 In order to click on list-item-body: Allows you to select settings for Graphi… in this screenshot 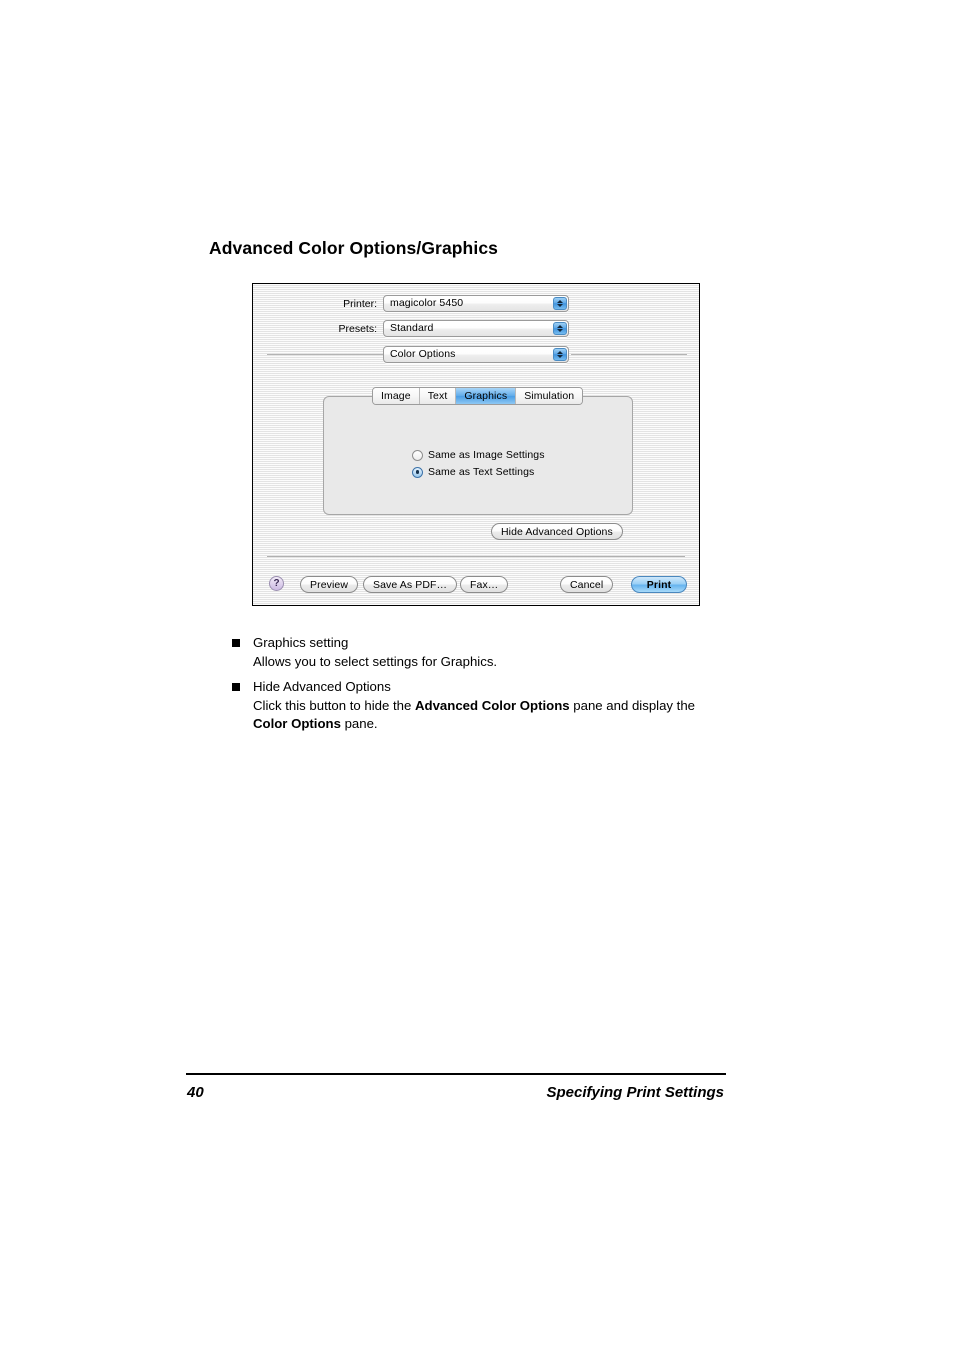, I will do `click(492, 662)`.